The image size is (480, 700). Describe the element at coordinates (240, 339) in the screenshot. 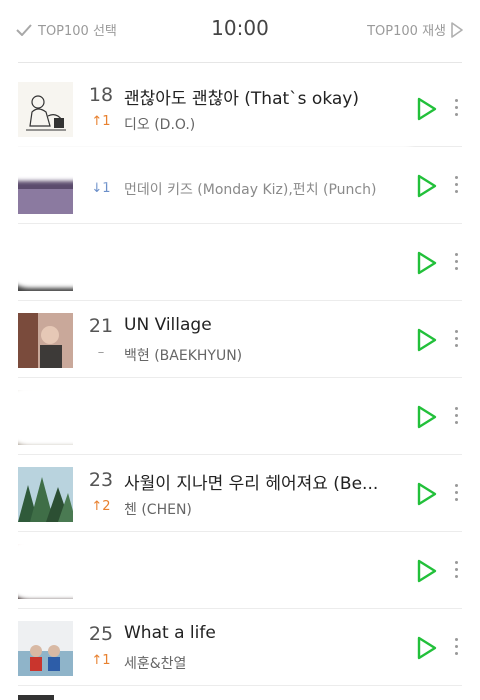

I see `list-item: 21 – UN Village 백현 (BAEKHYUN)` at that location.